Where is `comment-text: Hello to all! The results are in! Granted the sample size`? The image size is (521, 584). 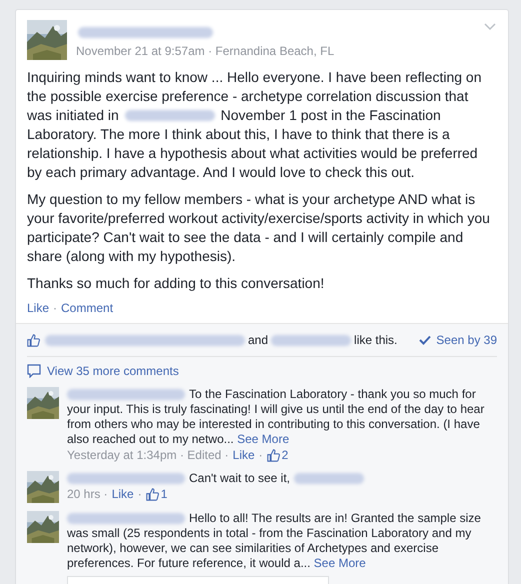 comment-text: Hello to all! The results are in! Granted the sample size is located at coordinates (335, 518).